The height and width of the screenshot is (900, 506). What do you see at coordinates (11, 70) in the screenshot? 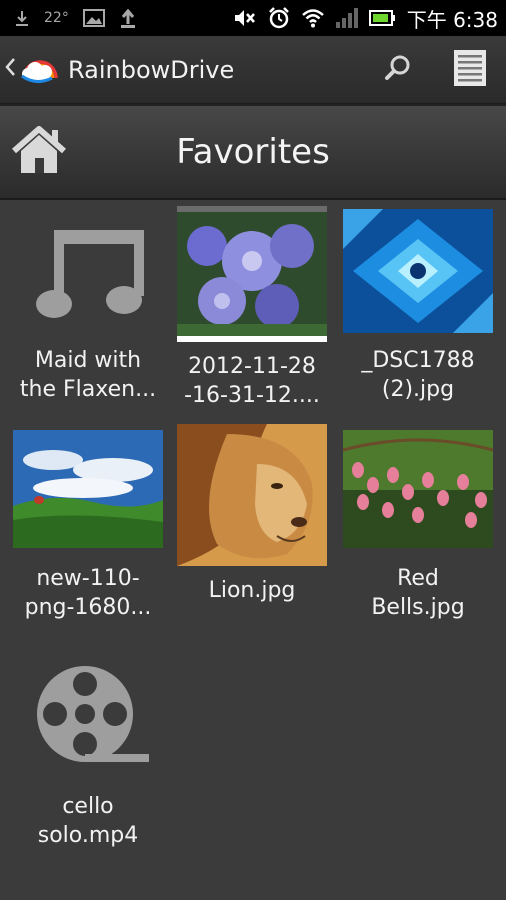
I see `back-chevron-icon` at bounding box center [11, 70].